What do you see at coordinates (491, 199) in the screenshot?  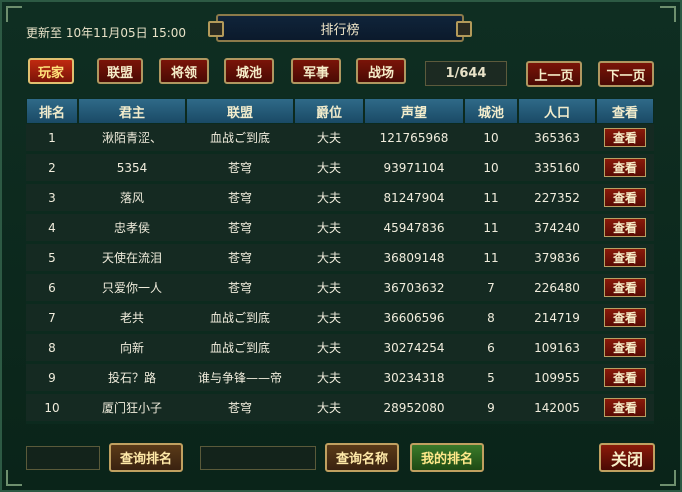 I see `cities-cell: 11` at bounding box center [491, 199].